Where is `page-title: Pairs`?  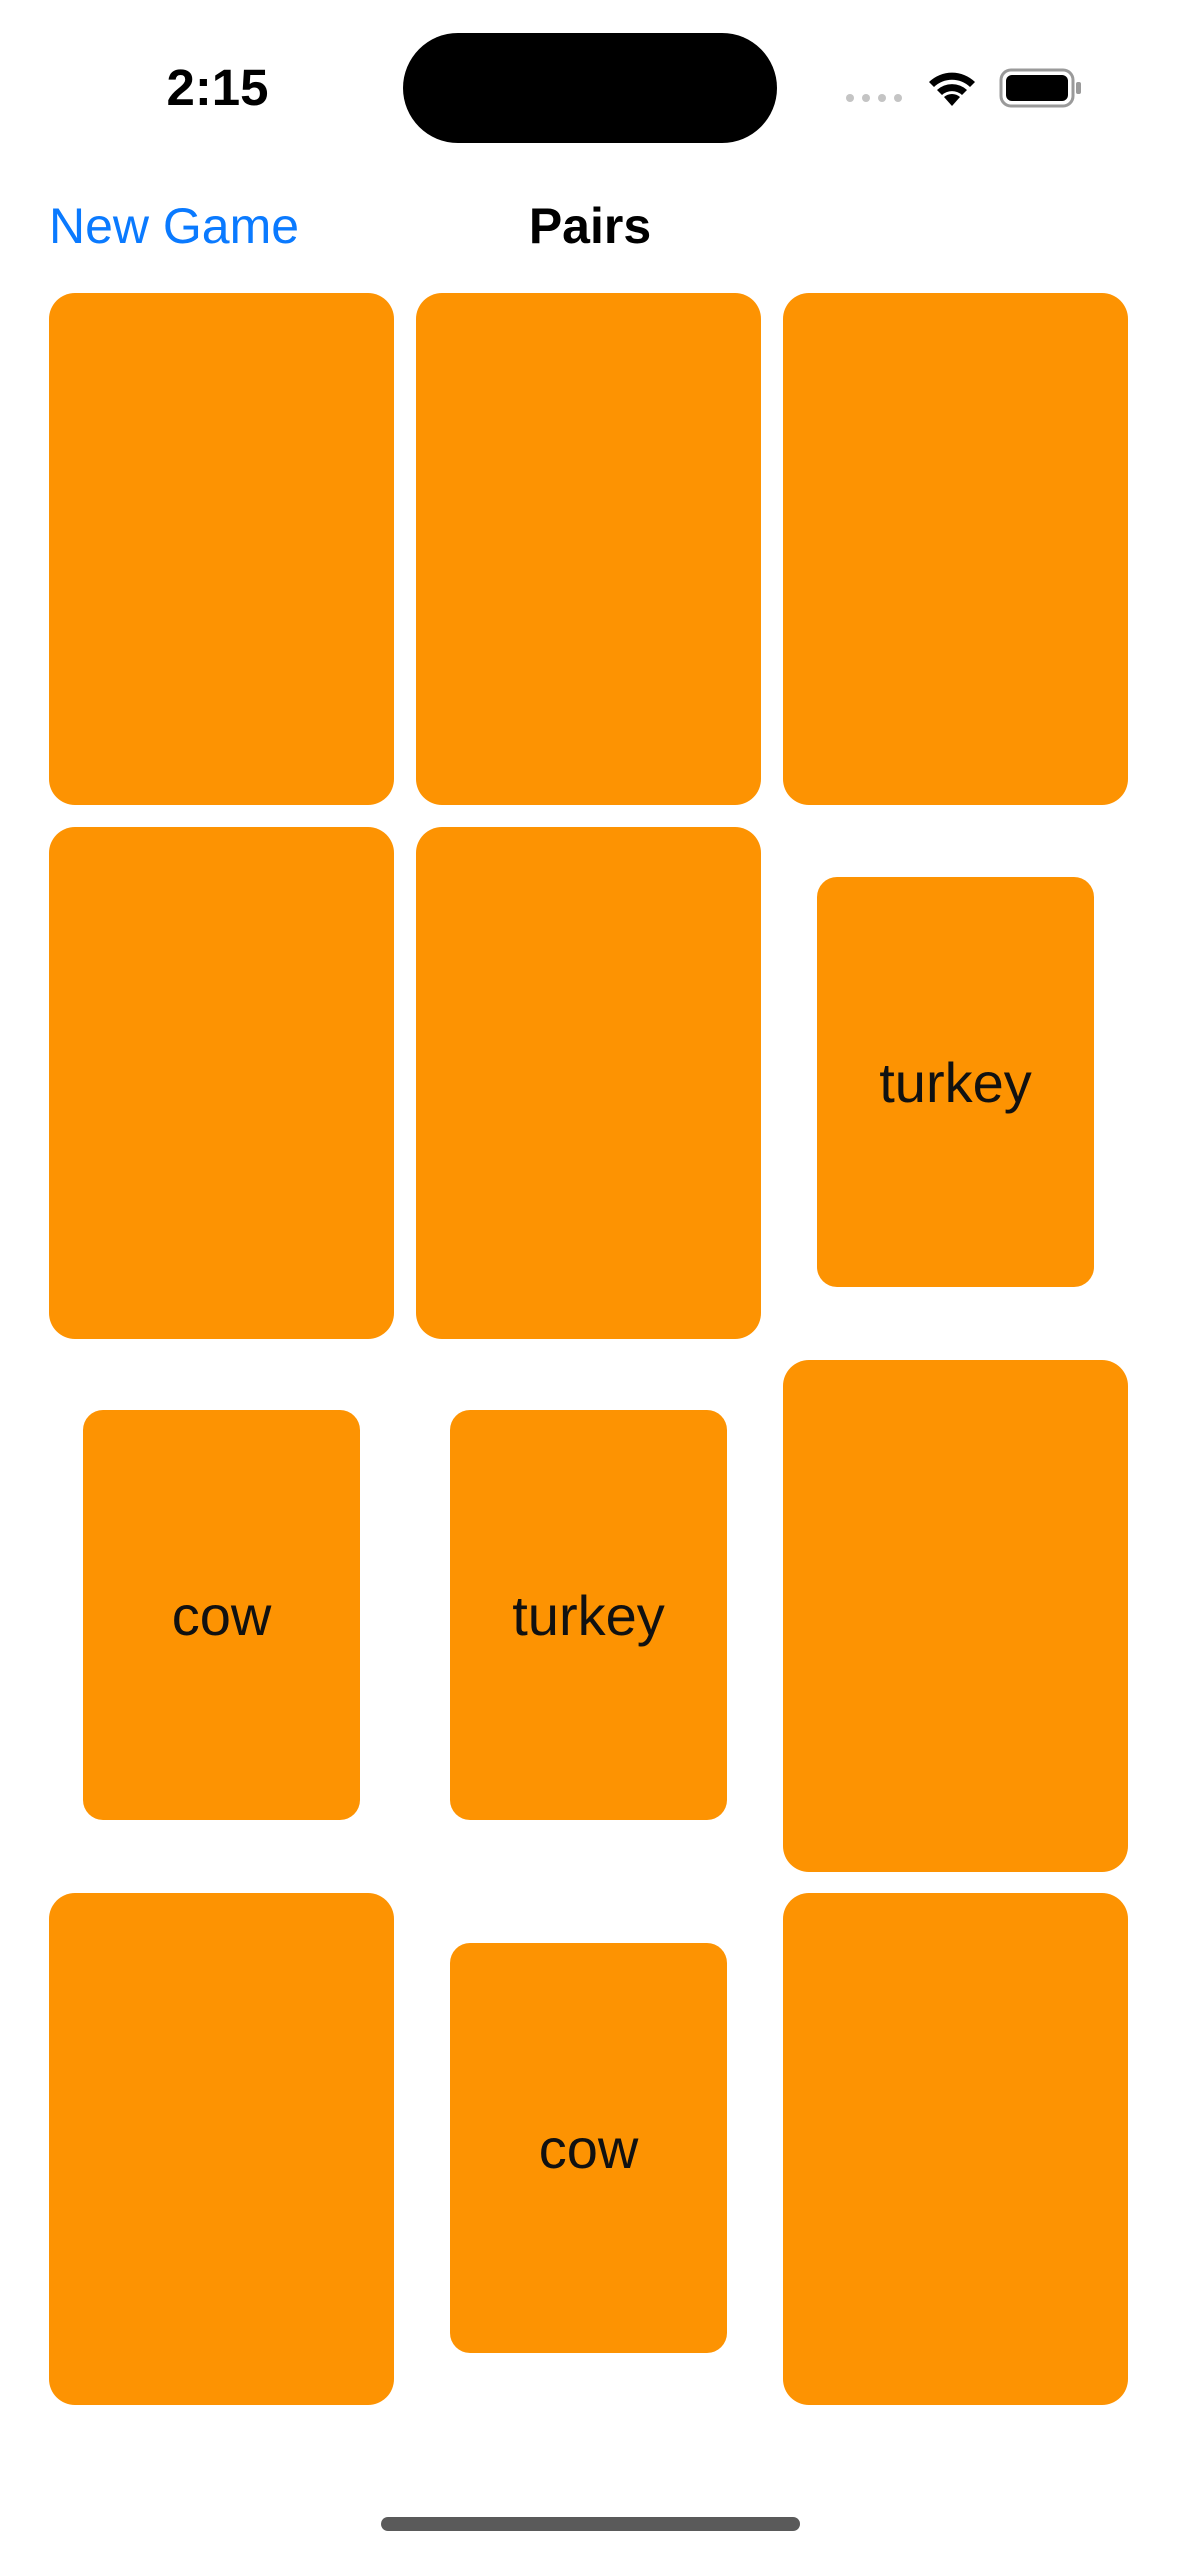 page-title: Pairs is located at coordinates (590, 226).